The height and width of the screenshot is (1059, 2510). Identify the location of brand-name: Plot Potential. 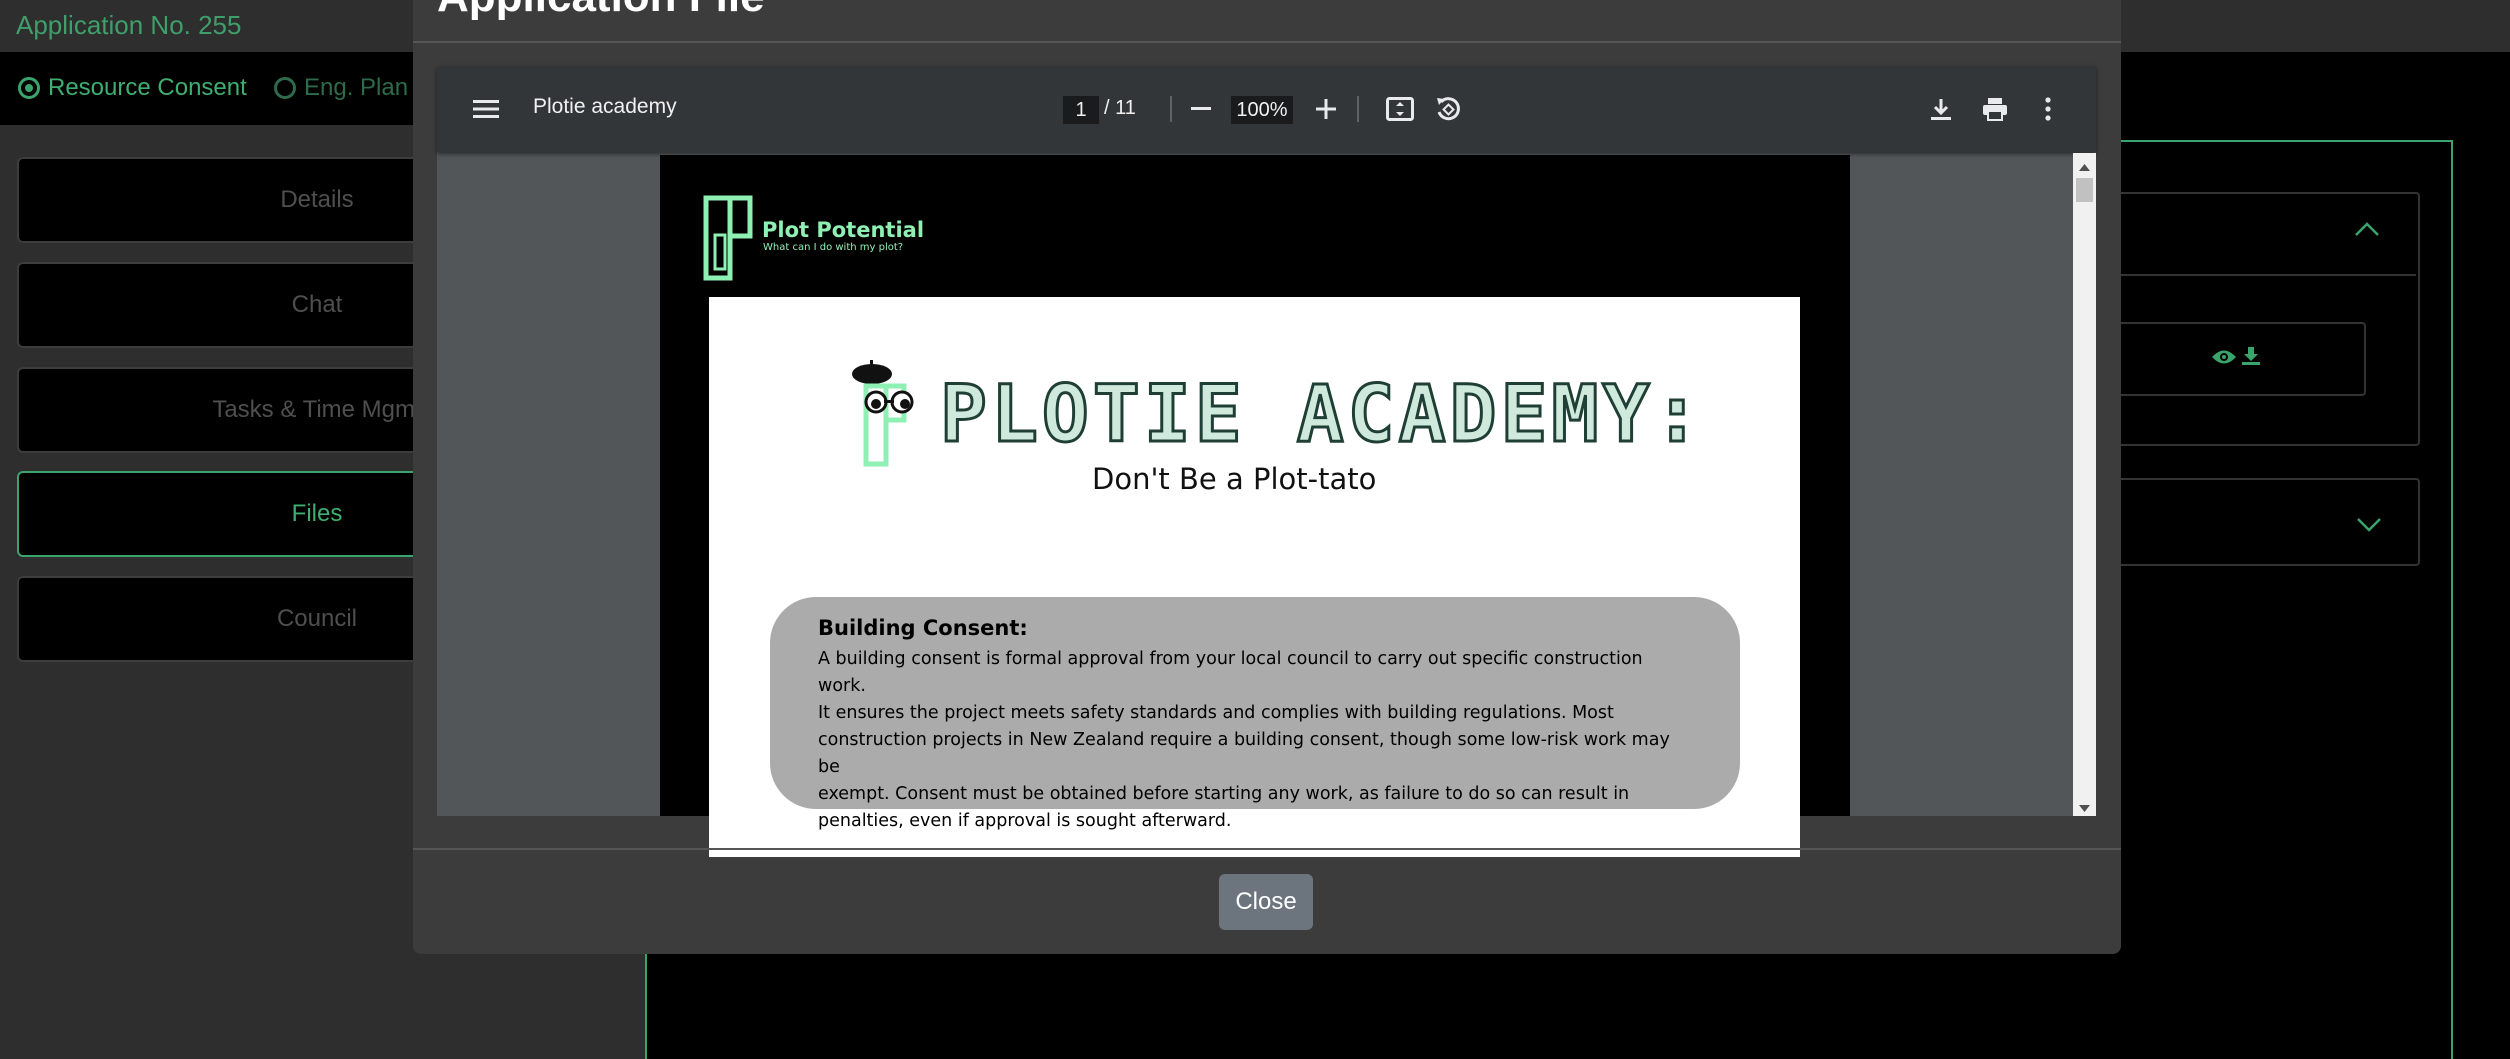
(843, 230).